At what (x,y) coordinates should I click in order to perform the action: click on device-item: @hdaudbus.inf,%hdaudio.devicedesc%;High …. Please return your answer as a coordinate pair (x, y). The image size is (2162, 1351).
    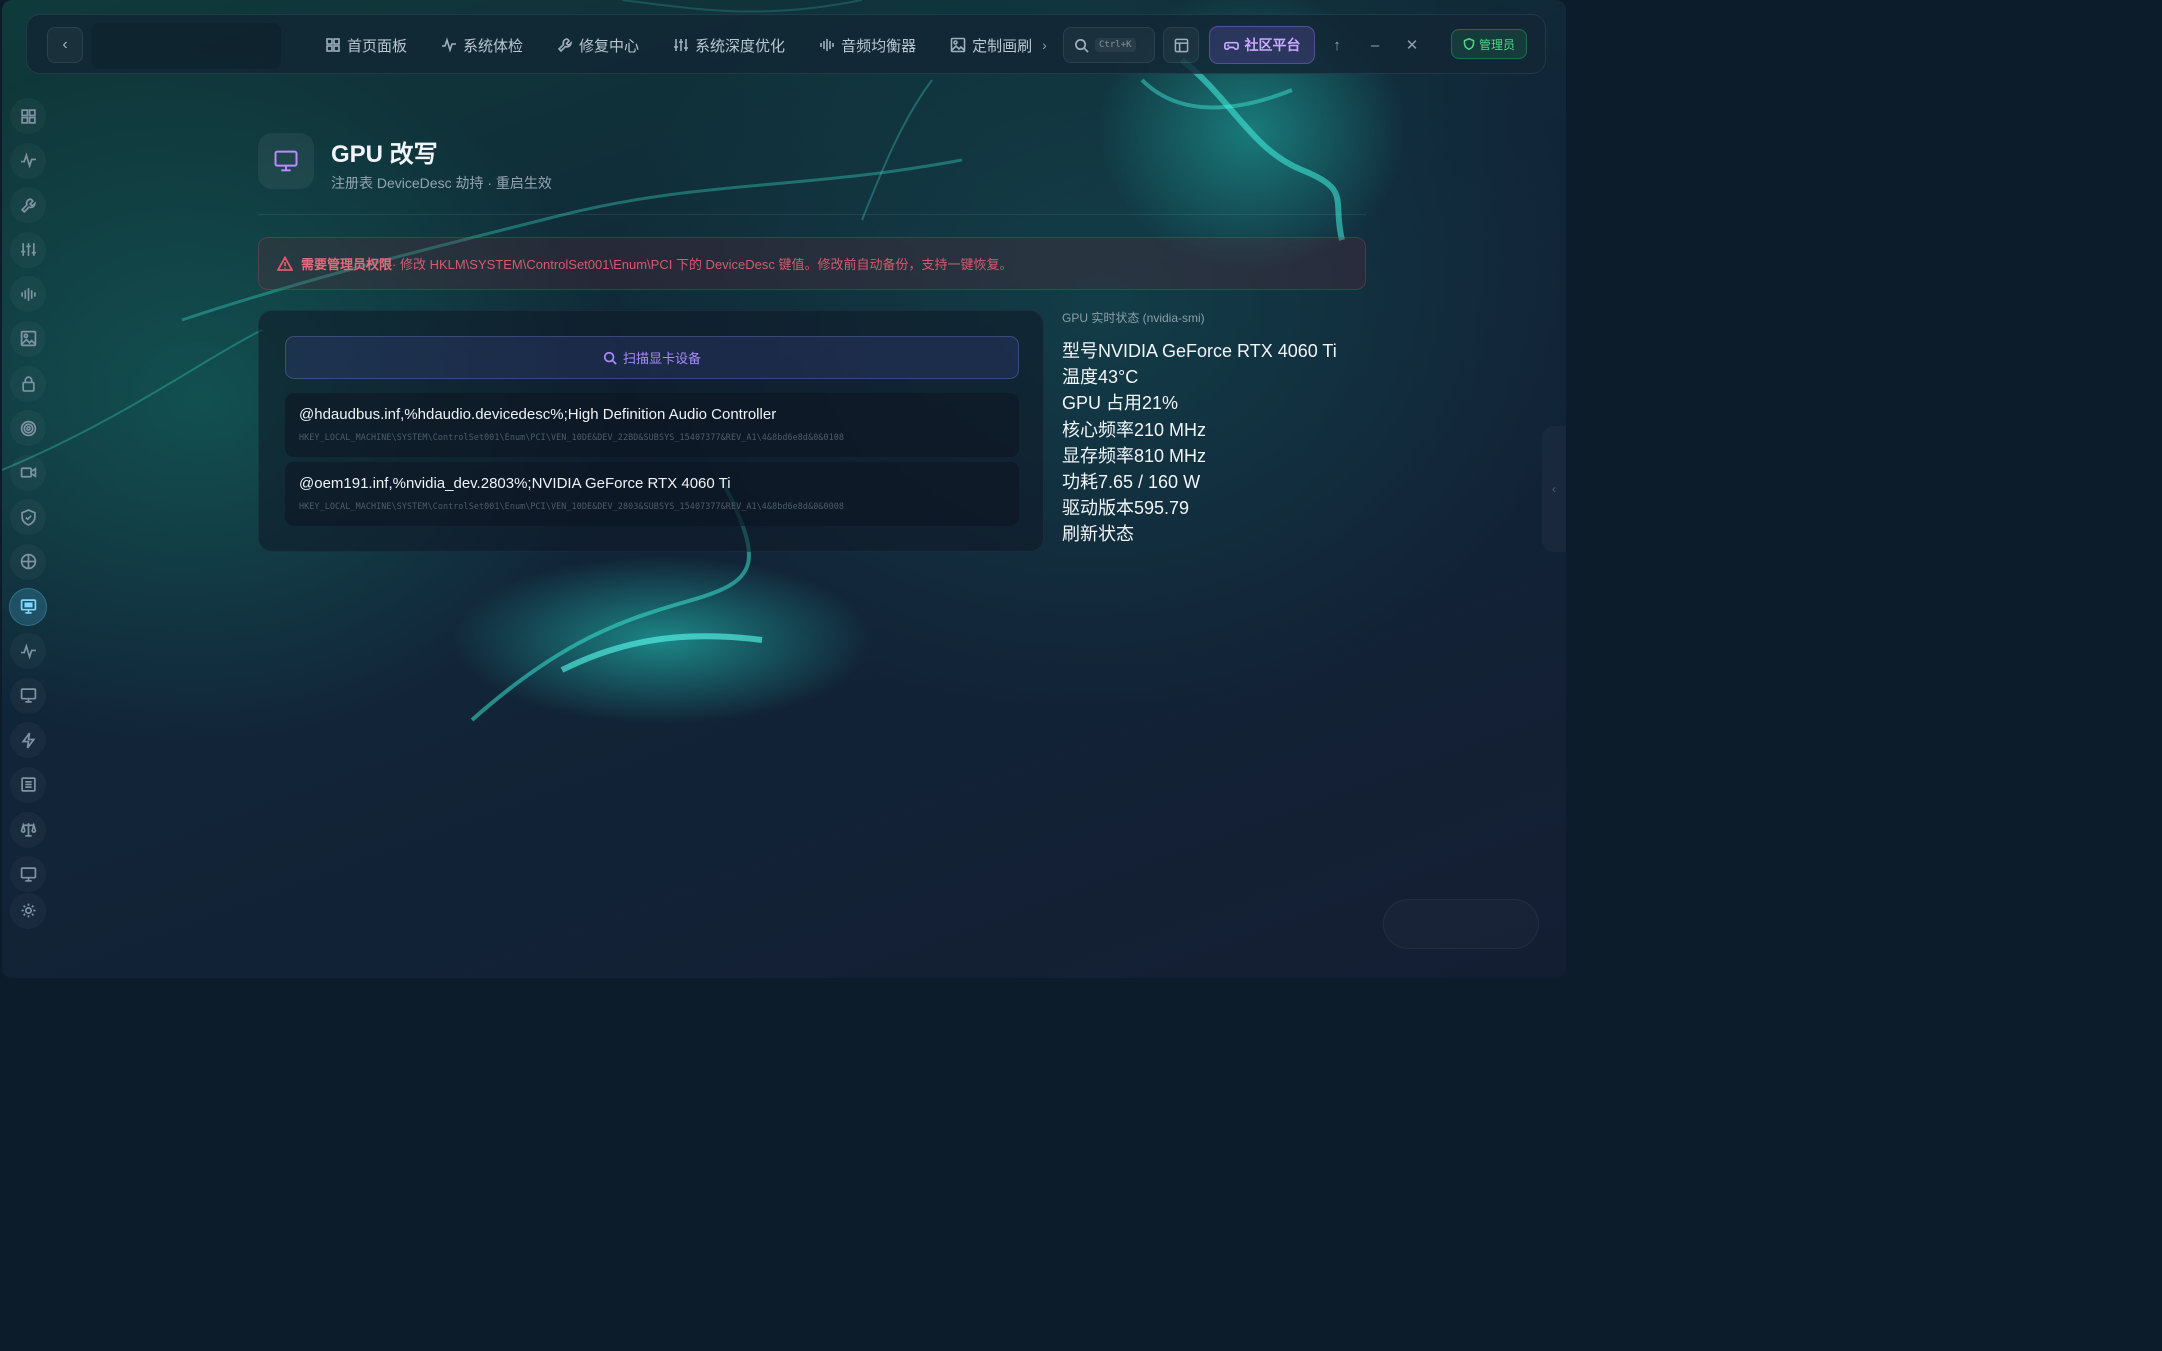
    Looking at the image, I should click on (652, 425).